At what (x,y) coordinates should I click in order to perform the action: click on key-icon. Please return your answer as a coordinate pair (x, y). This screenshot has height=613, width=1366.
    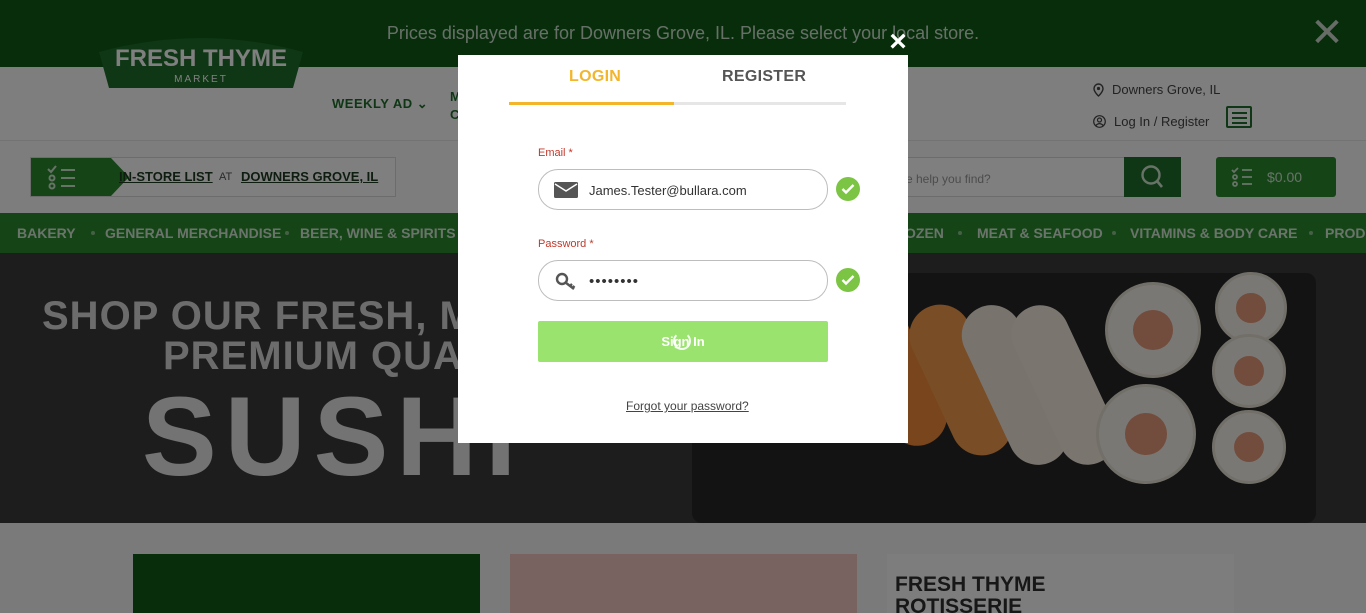
    Looking at the image, I should click on (565, 281).